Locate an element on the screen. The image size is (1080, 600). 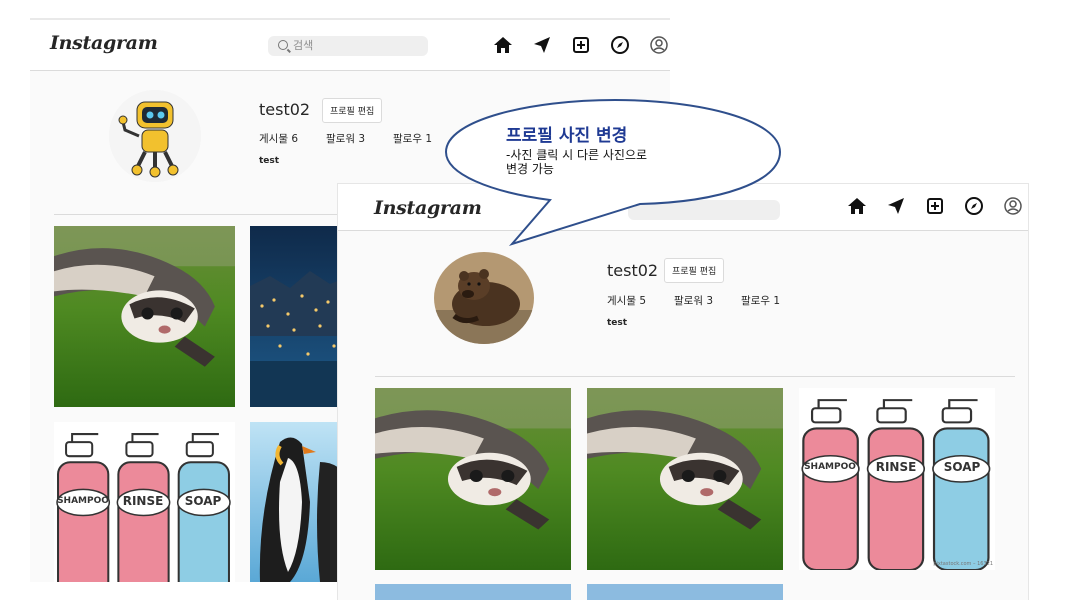
post-penguin is located at coordinates (300, 502).